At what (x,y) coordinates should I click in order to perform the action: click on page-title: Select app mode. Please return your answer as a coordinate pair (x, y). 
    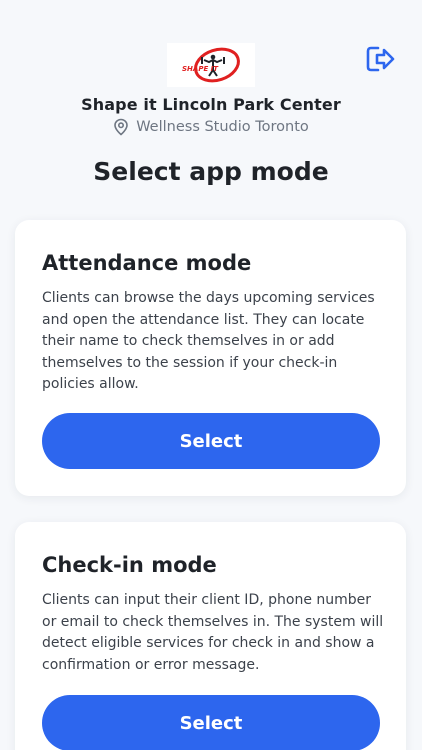
    Looking at the image, I should click on (211, 171).